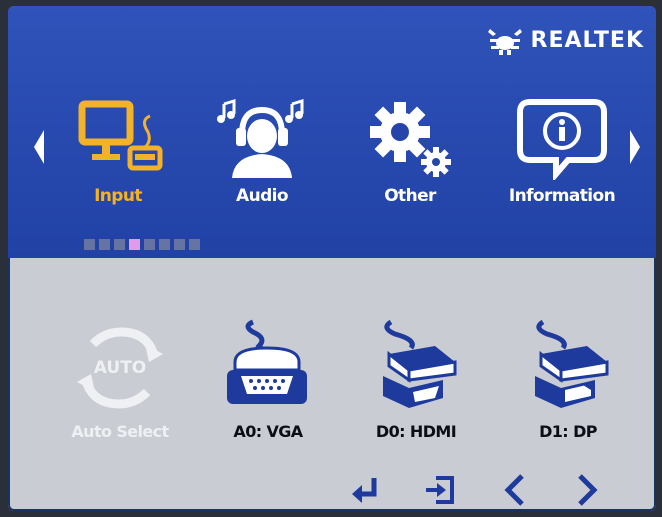  I want to click on hdmi-connector-icon, so click(420, 363).